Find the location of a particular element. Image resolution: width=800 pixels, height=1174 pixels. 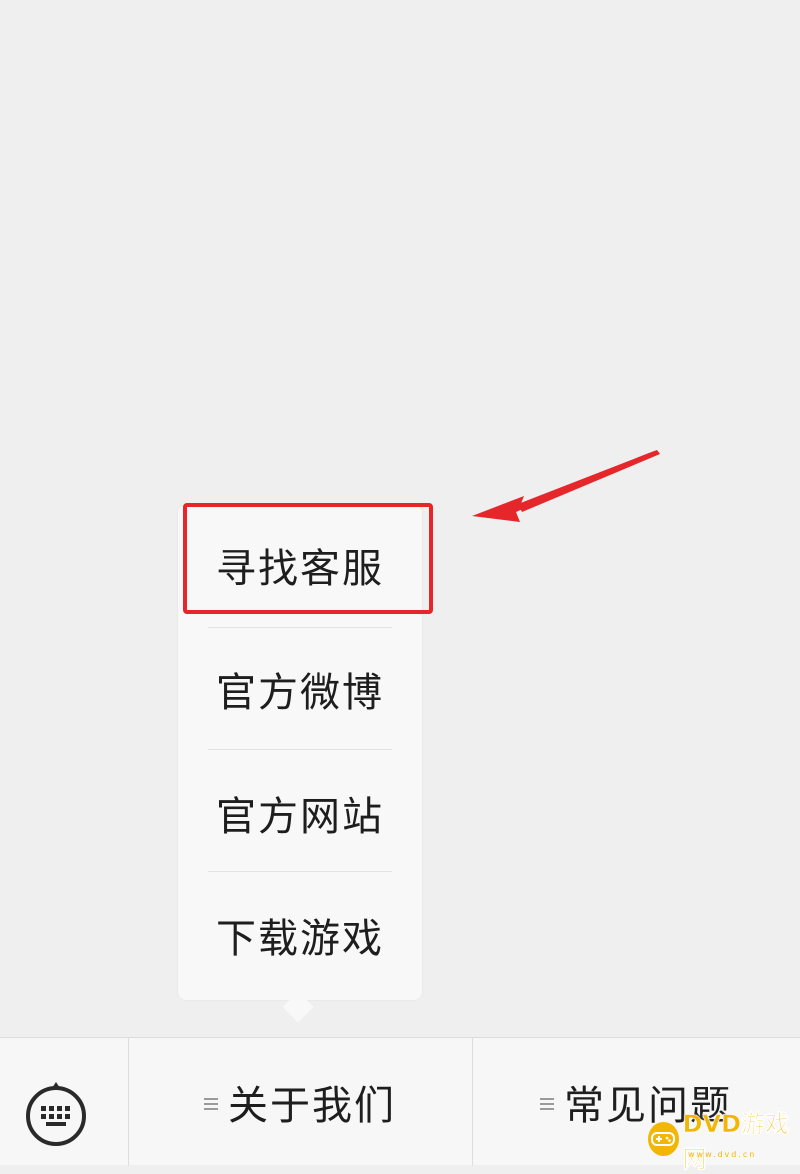

submenu-item-label: 下载游戏 is located at coordinates (300, 939).